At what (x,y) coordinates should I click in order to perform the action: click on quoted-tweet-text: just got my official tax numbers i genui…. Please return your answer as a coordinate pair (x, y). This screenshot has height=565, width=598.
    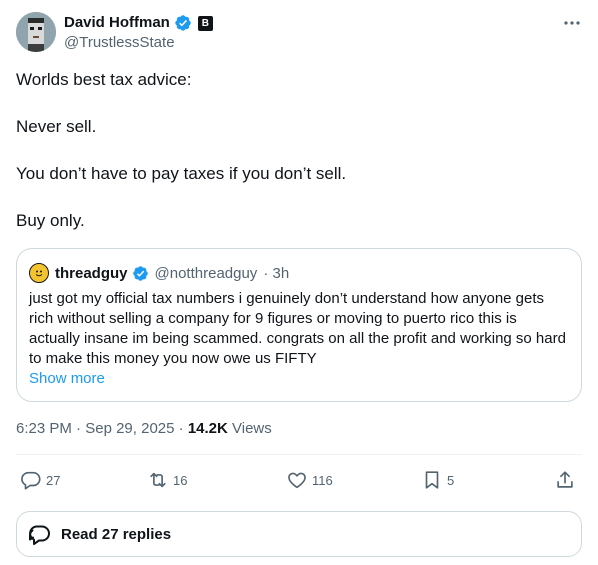
    Looking at the image, I should click on (297, 328).